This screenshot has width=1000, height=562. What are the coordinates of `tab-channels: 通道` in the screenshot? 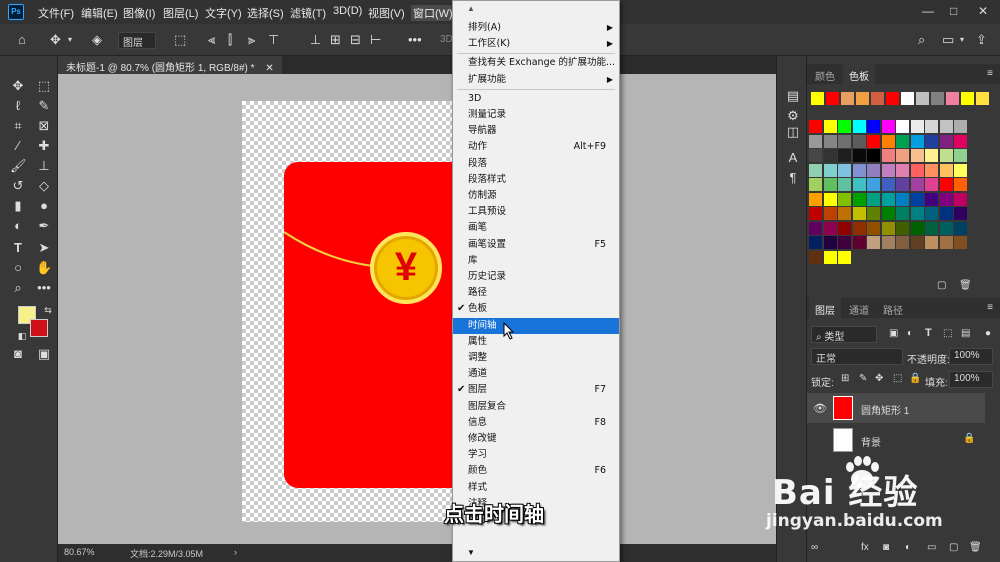 It's located at (859, 308).